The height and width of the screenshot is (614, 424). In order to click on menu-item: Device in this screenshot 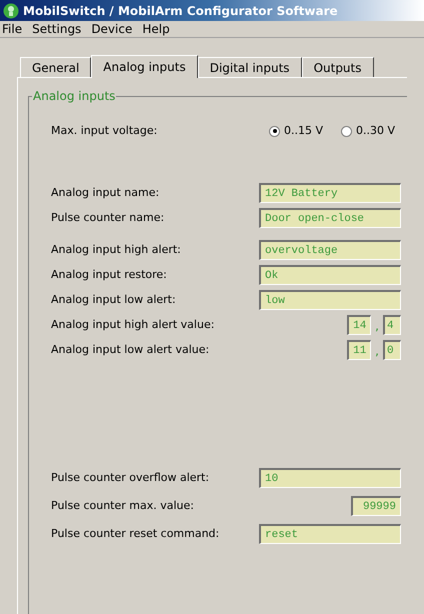, I will do `click(111, 29)`.